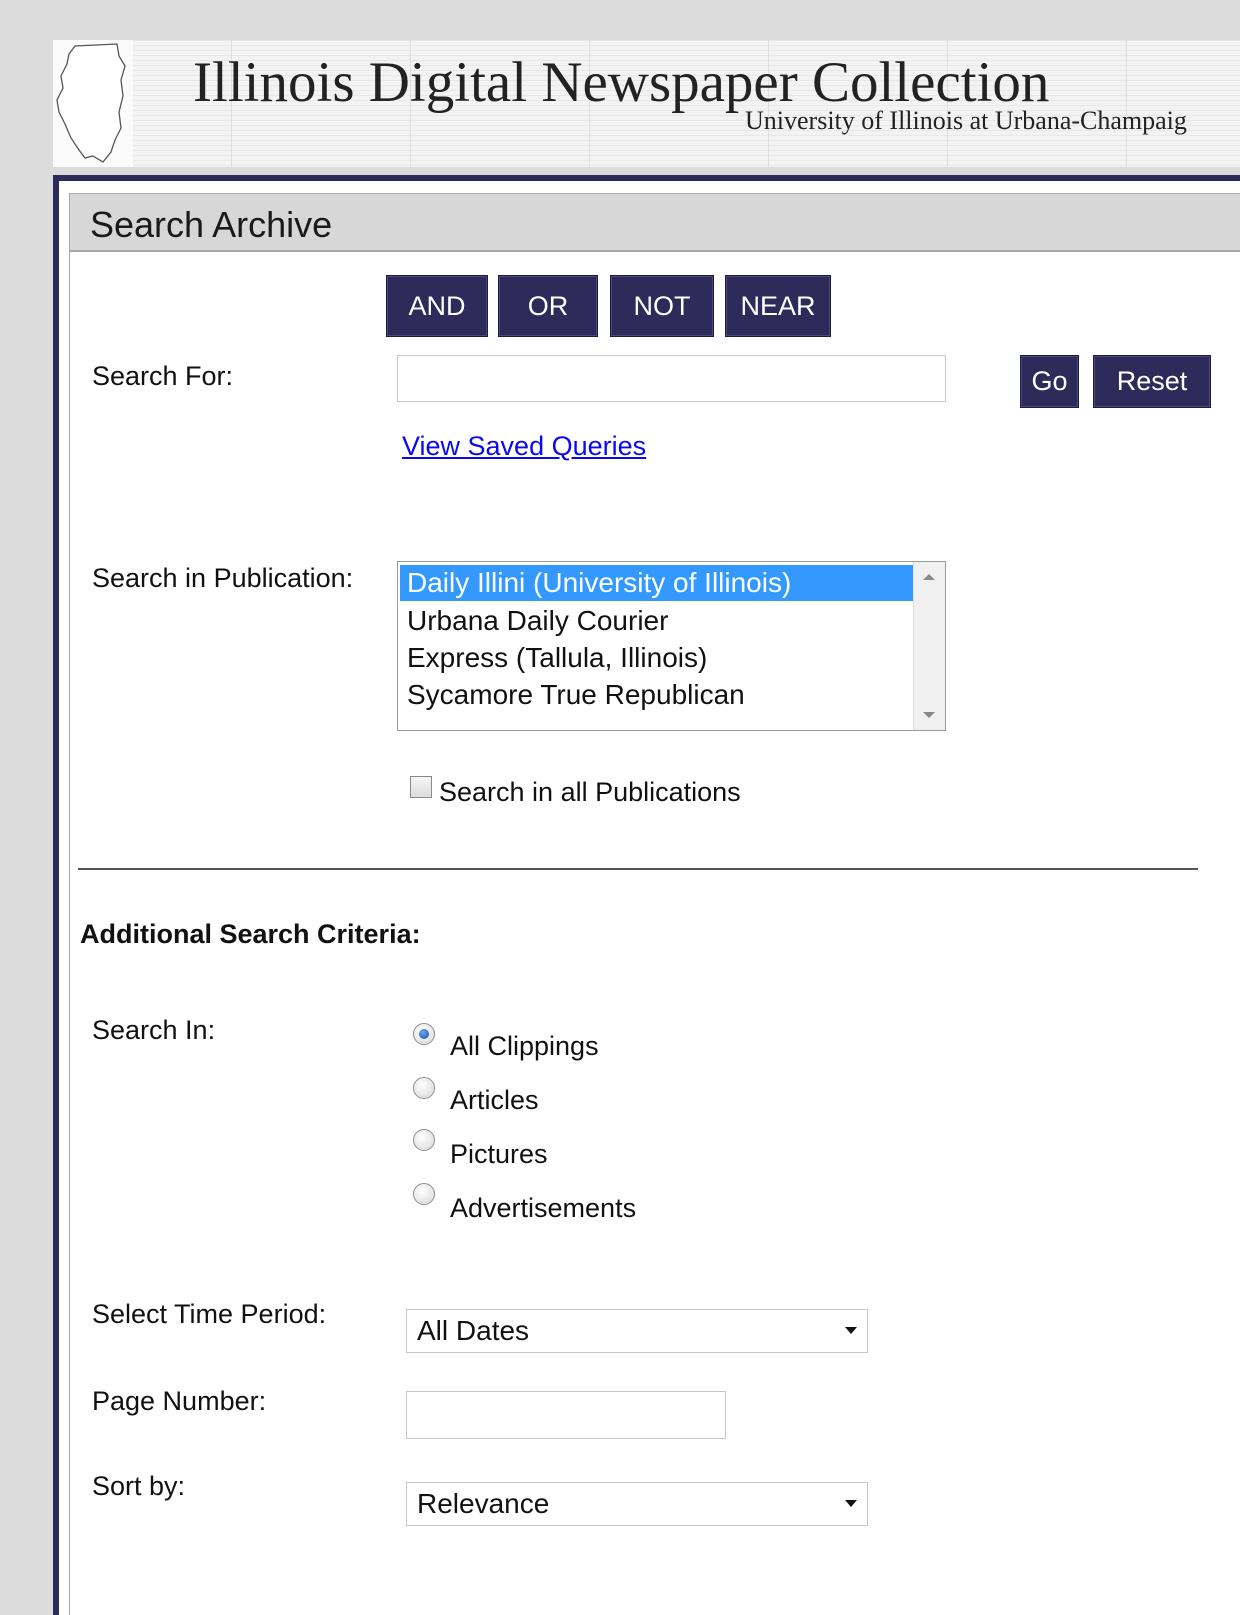  I want to click on search-in-label: Search In:, so click(154, 1030).